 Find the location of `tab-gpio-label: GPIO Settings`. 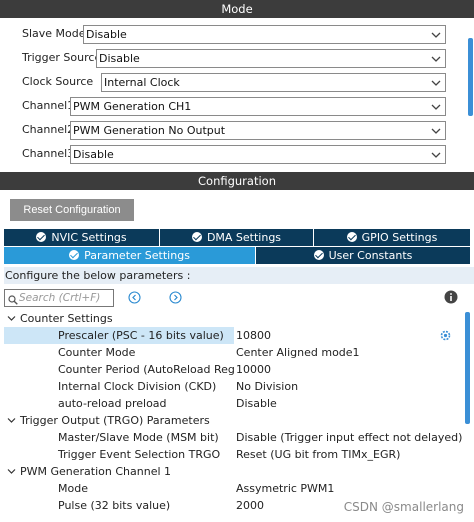

tab-gpio-label: GPIO Settings is located at coordinates (399, 237).